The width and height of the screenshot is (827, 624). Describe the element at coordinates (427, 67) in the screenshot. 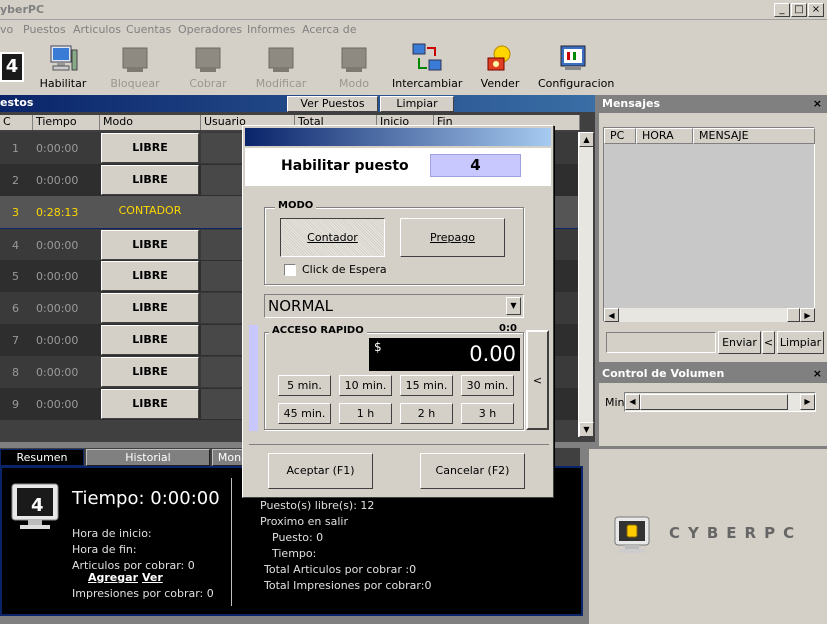

I see `intercambiar-button: Intercambiar` at that location.